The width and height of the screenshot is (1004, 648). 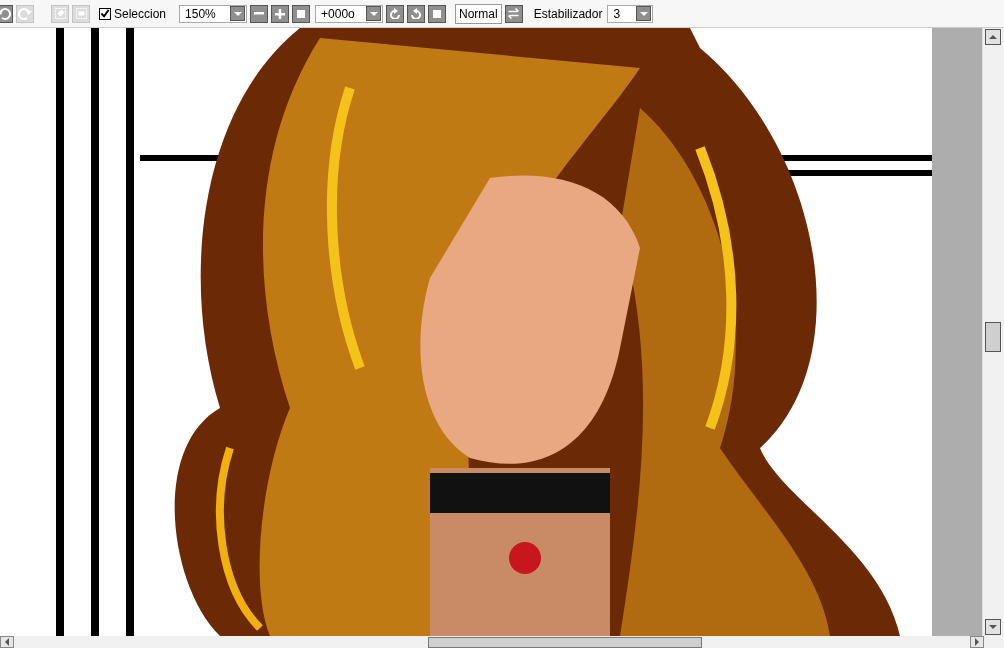 I want to click on checkbox-label: Seleccion, so click(x=140, y=13).